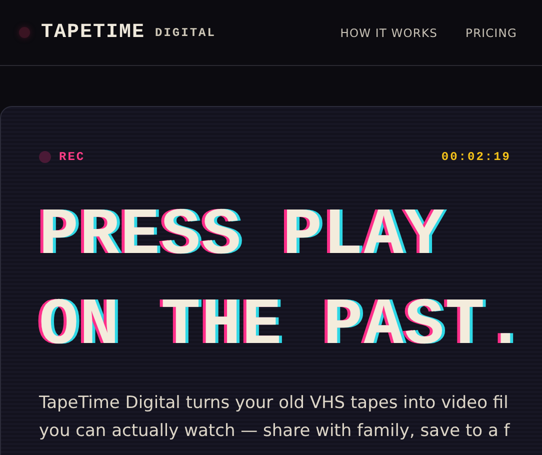  Describe the element at coordinates (476, 157) in the screenshot. I see `timecode: 00:02:19` at that location.